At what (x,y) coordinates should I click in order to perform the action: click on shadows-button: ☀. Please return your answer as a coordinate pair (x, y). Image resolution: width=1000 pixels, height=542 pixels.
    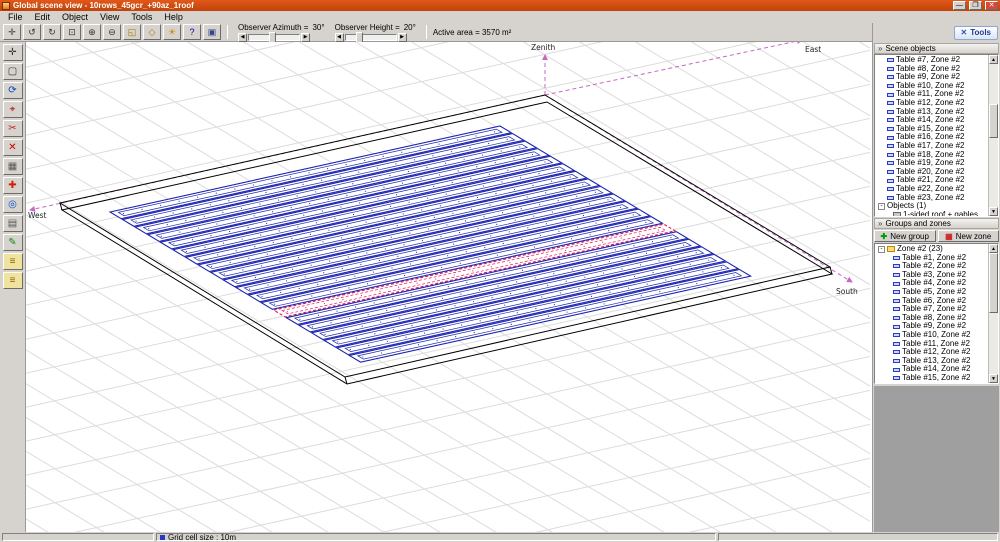
    Looking at the image, I should click on (172, 32).